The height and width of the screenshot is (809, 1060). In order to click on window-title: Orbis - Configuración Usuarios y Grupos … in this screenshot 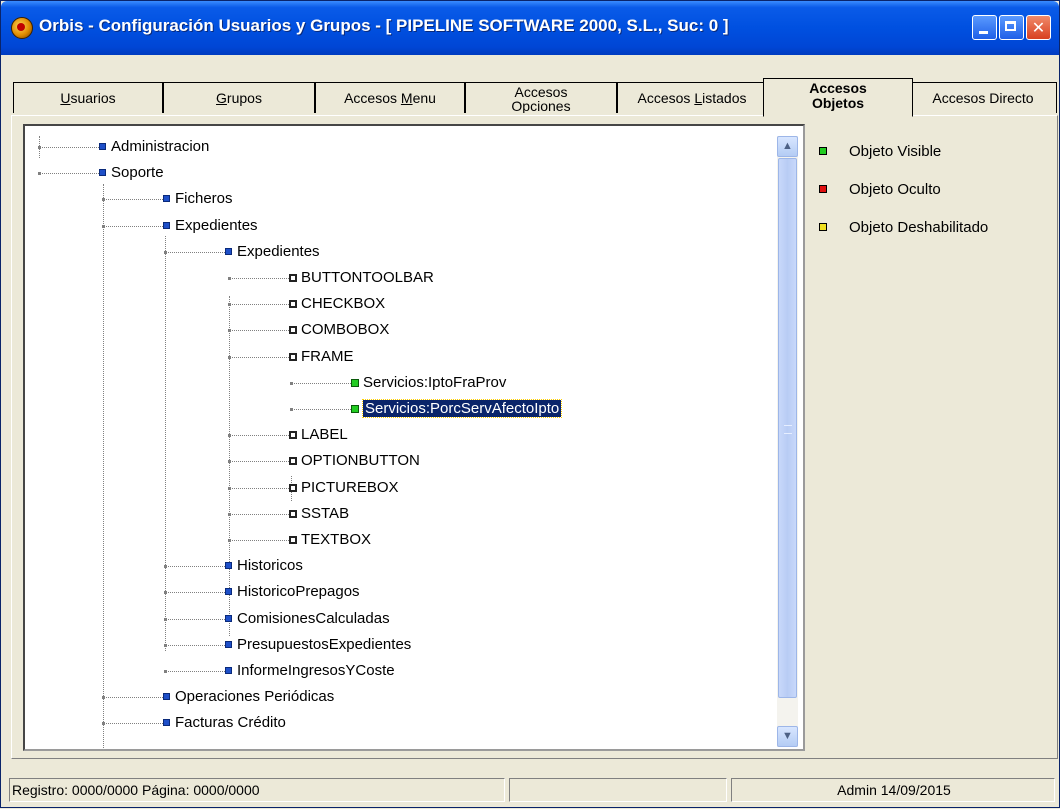, I will do `click(384, 25)`.